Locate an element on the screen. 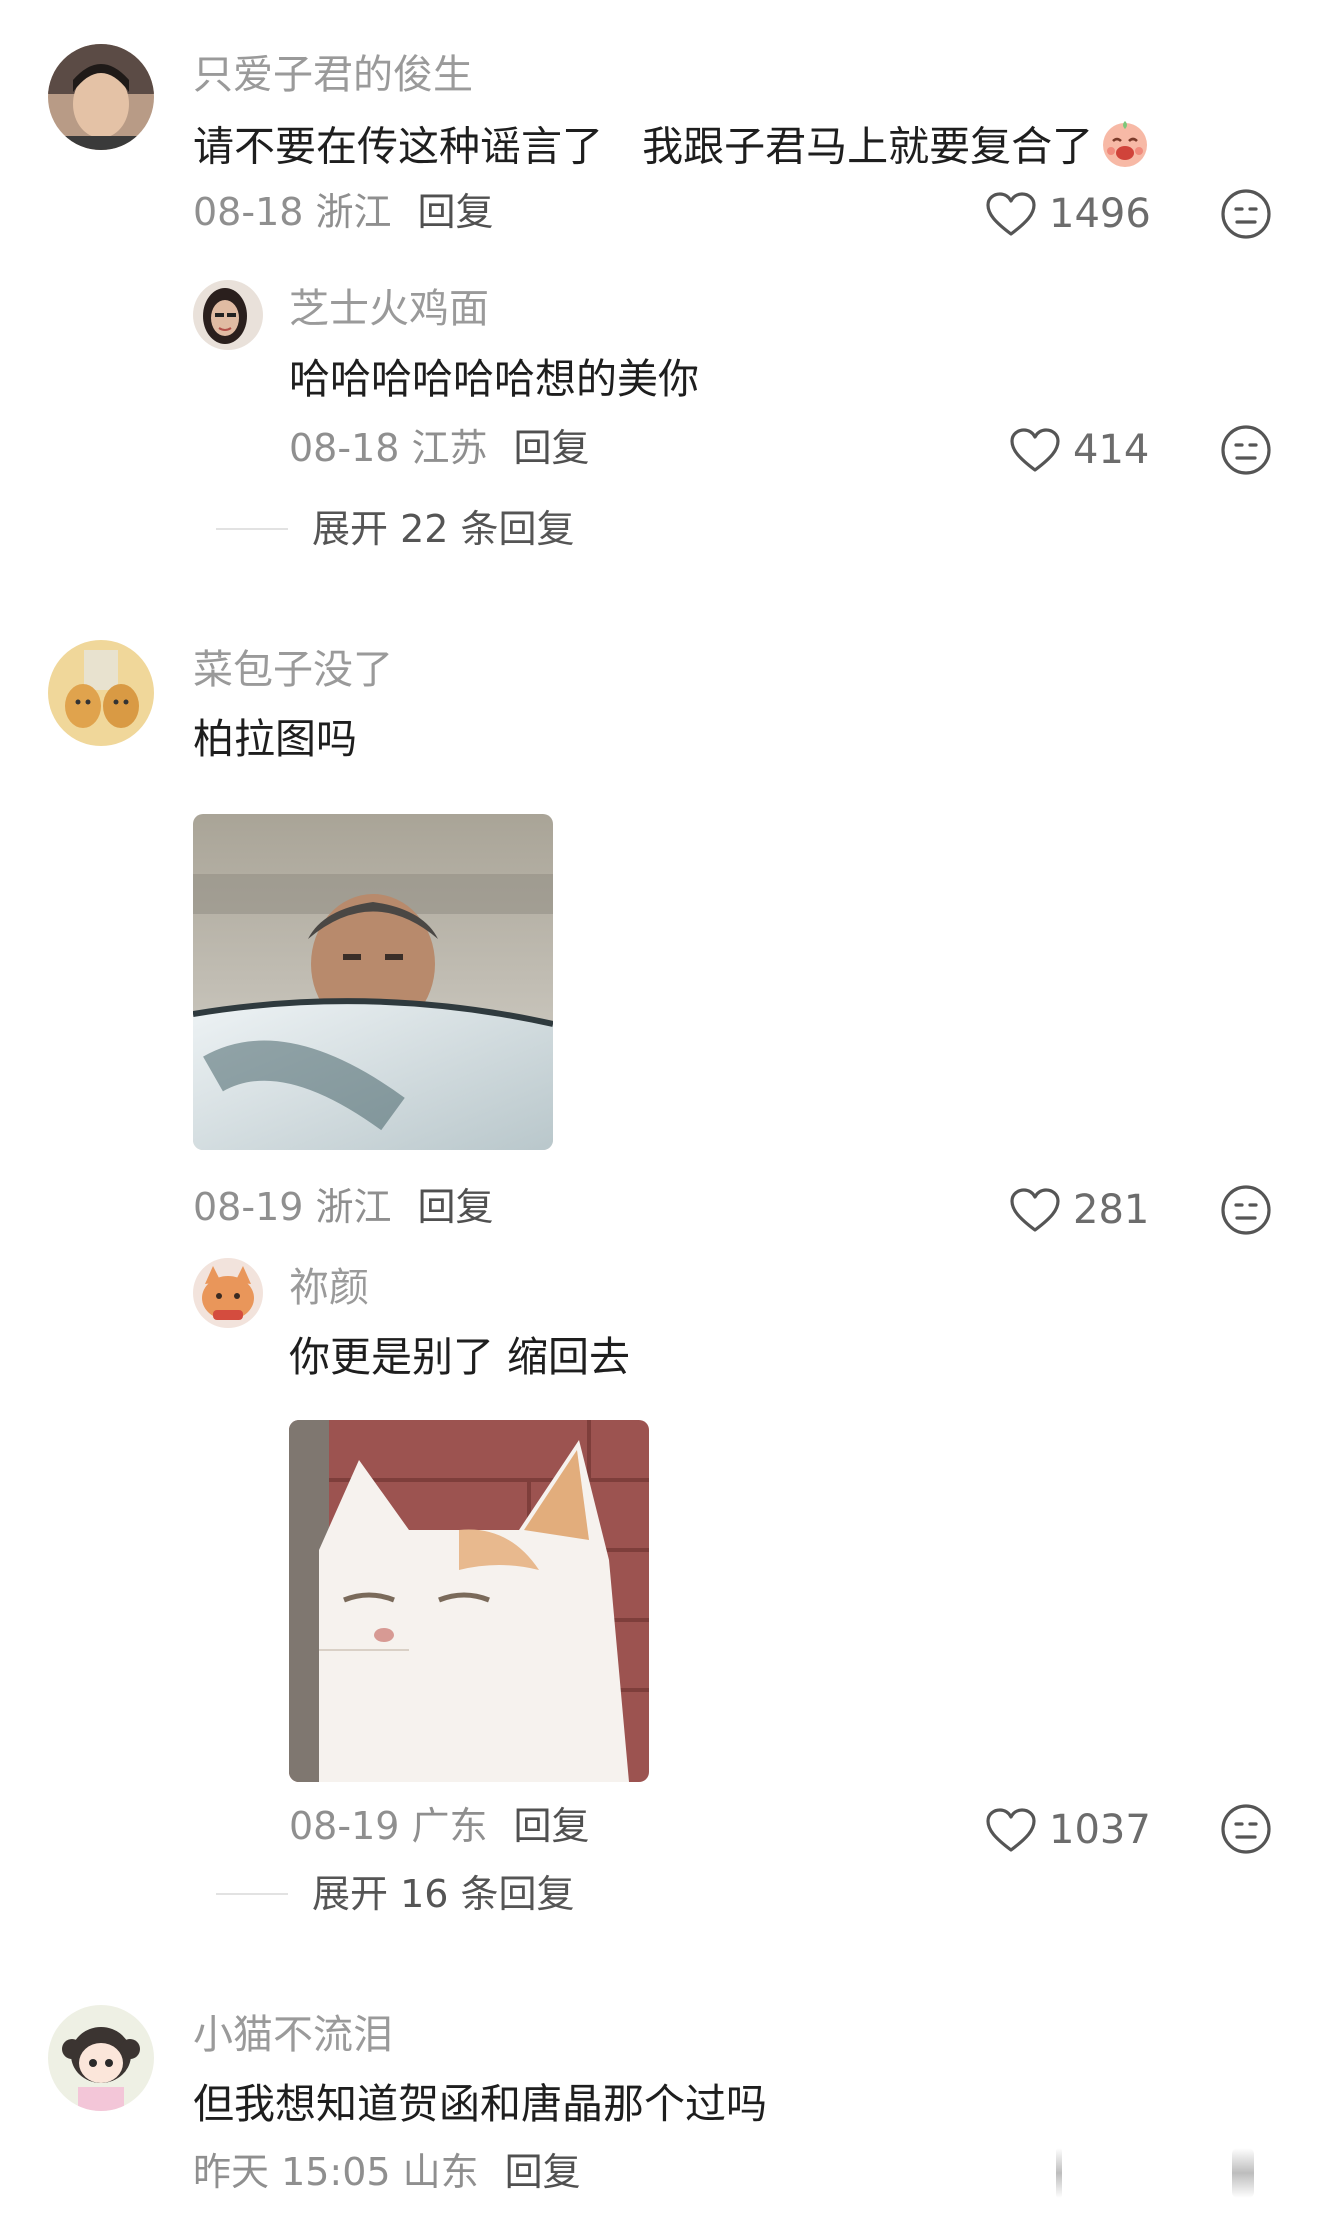 The width and height of the screenshot is (1320, 2234). date-location: 08-19 浙江 is located at coordinates (292, 1207).